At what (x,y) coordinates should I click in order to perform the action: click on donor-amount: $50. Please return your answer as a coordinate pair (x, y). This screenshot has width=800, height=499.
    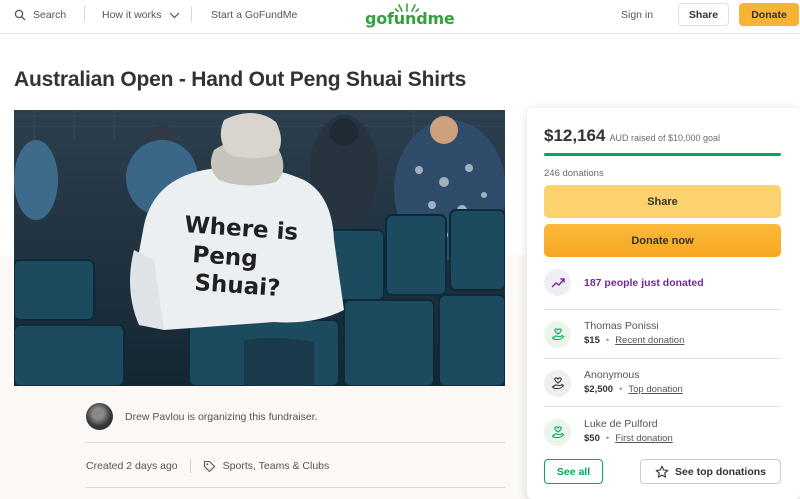
    Looking at the image, I should click on (592, 438).